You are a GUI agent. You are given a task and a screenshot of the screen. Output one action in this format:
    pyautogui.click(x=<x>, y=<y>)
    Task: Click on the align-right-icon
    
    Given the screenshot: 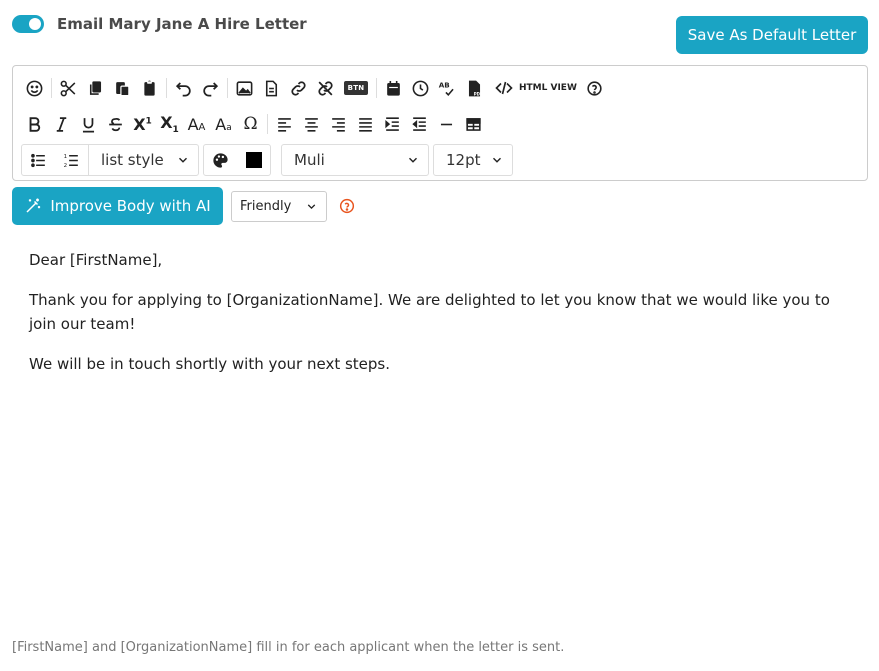 What is the action you would take?
    pyautogui.click(x=338, y=124)
    